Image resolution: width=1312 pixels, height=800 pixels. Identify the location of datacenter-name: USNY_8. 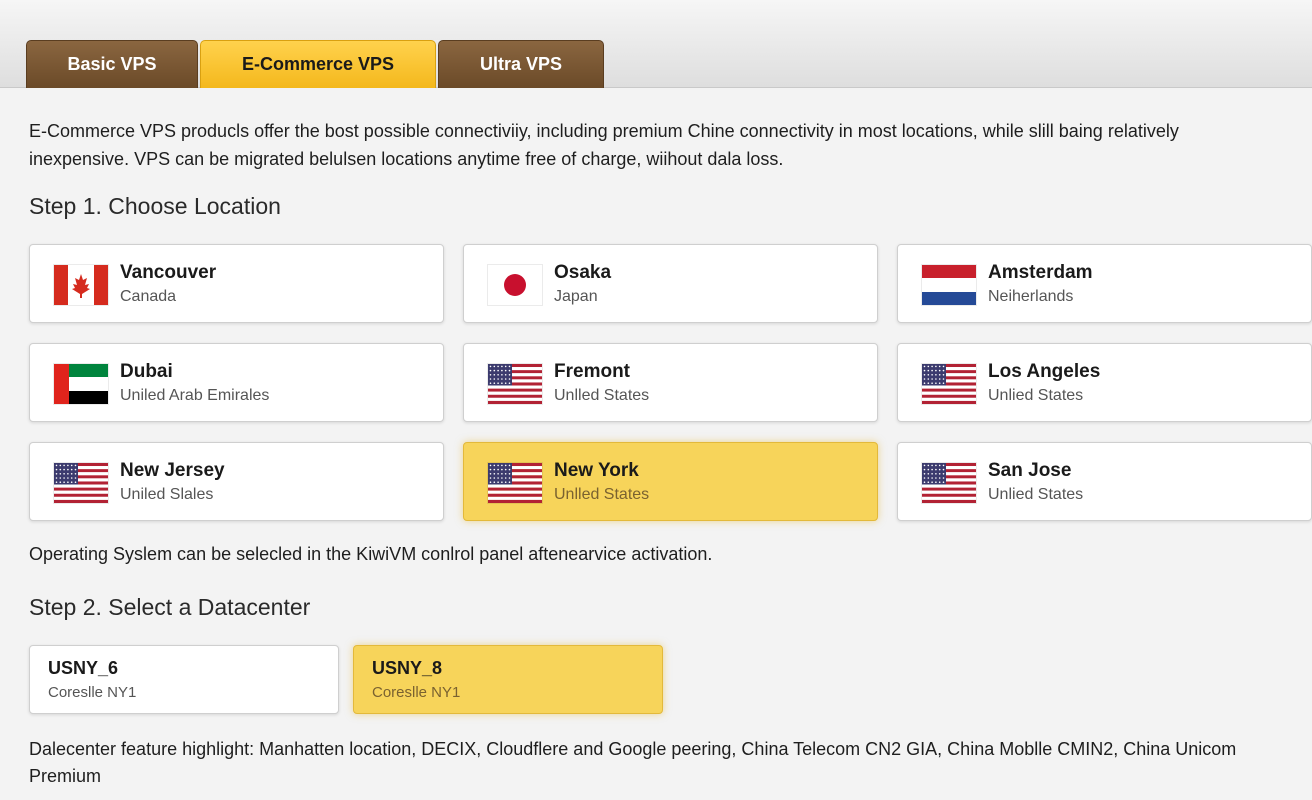
(407, 668).